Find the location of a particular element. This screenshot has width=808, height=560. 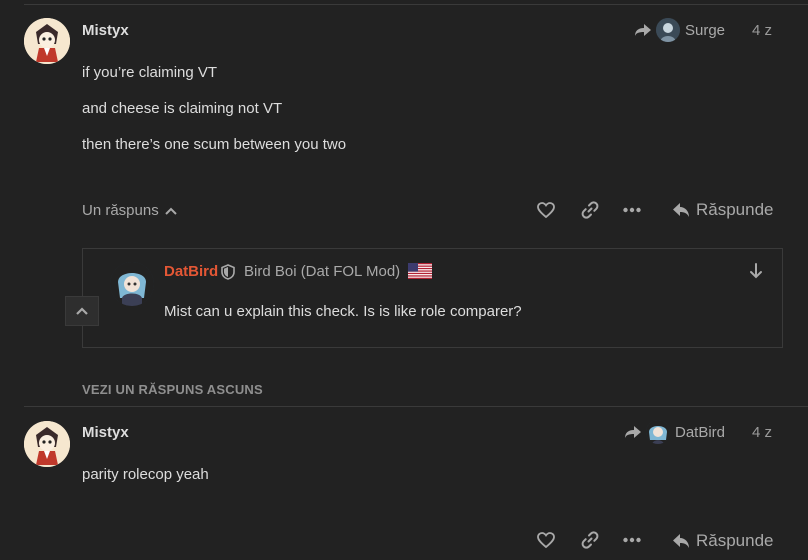

reply-to-username: Surge is located at coordinates (705, 30).